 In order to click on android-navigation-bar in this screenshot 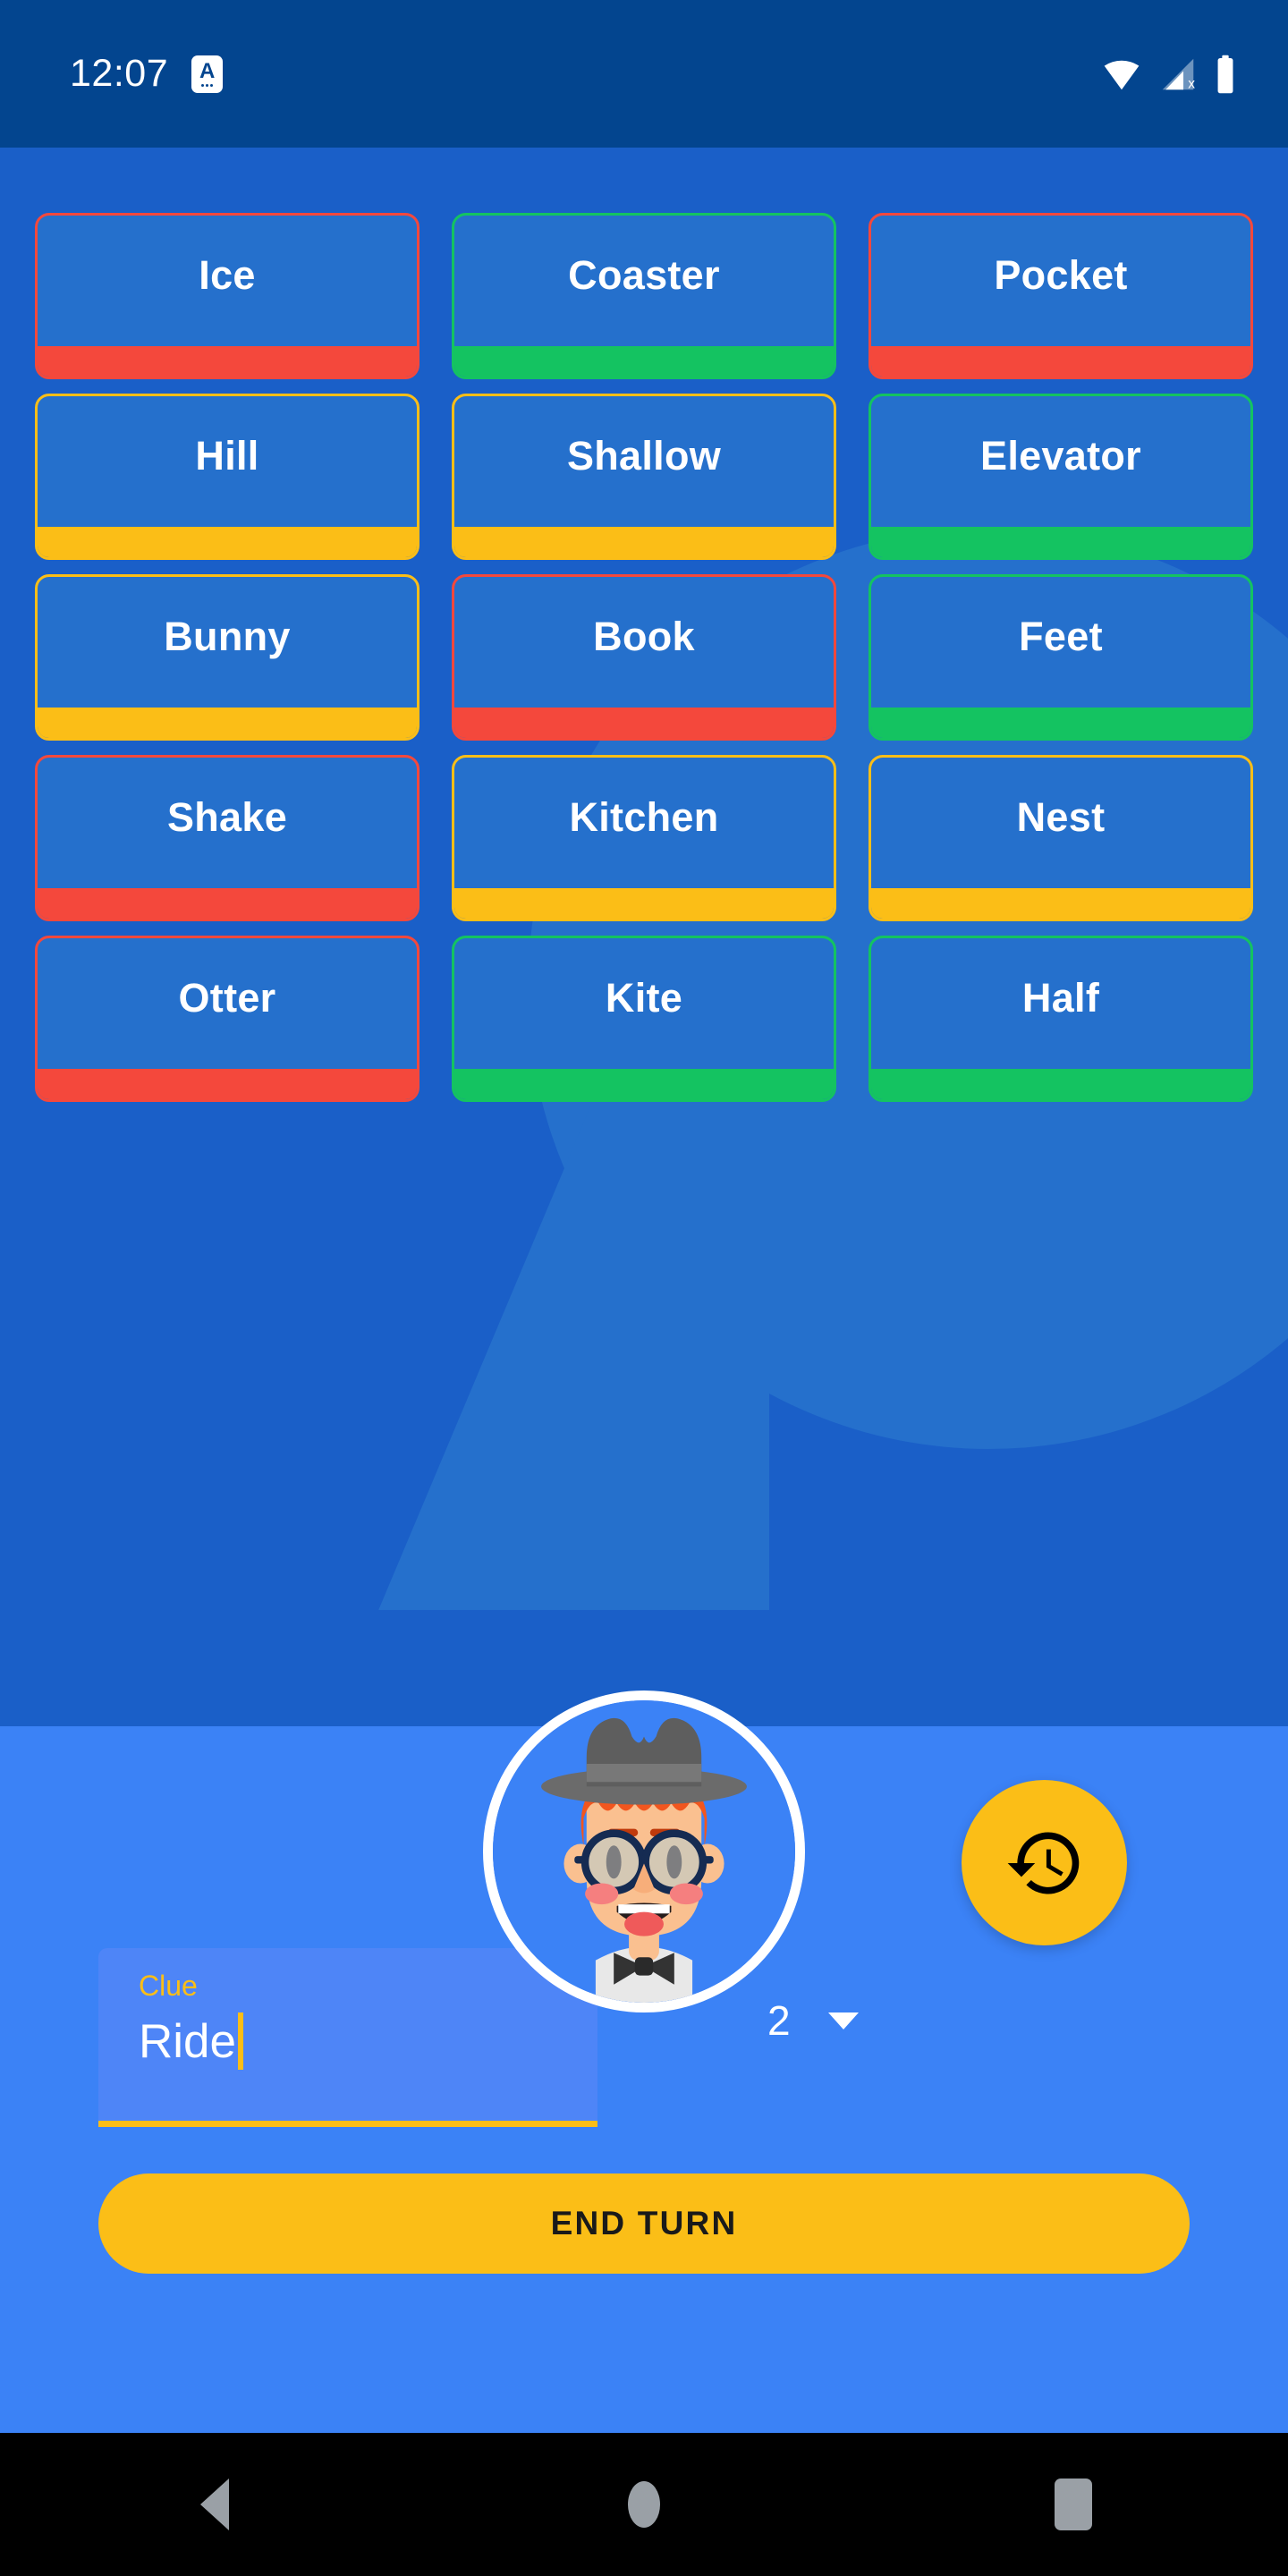, I will do `click(644, 2504)`.